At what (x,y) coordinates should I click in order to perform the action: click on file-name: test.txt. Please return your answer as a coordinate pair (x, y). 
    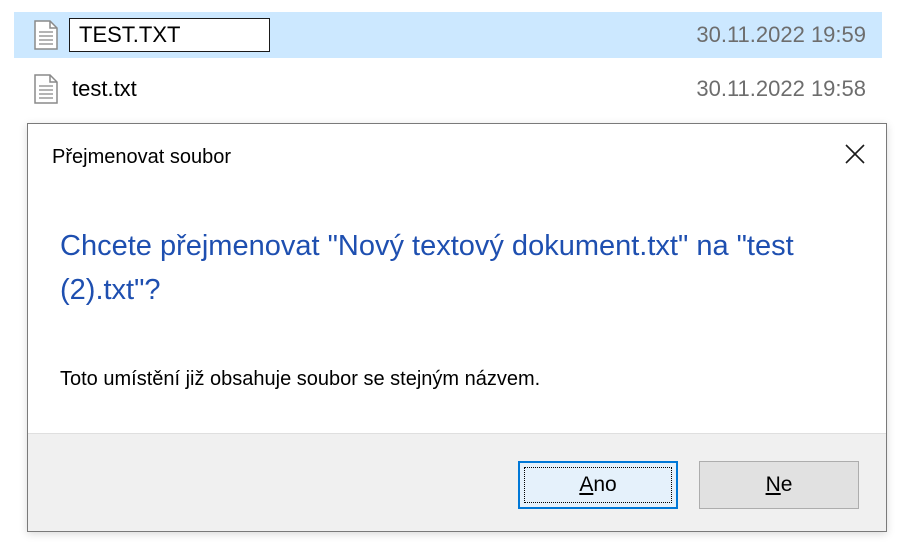
    Looking at the image, I should click on (104, 88).